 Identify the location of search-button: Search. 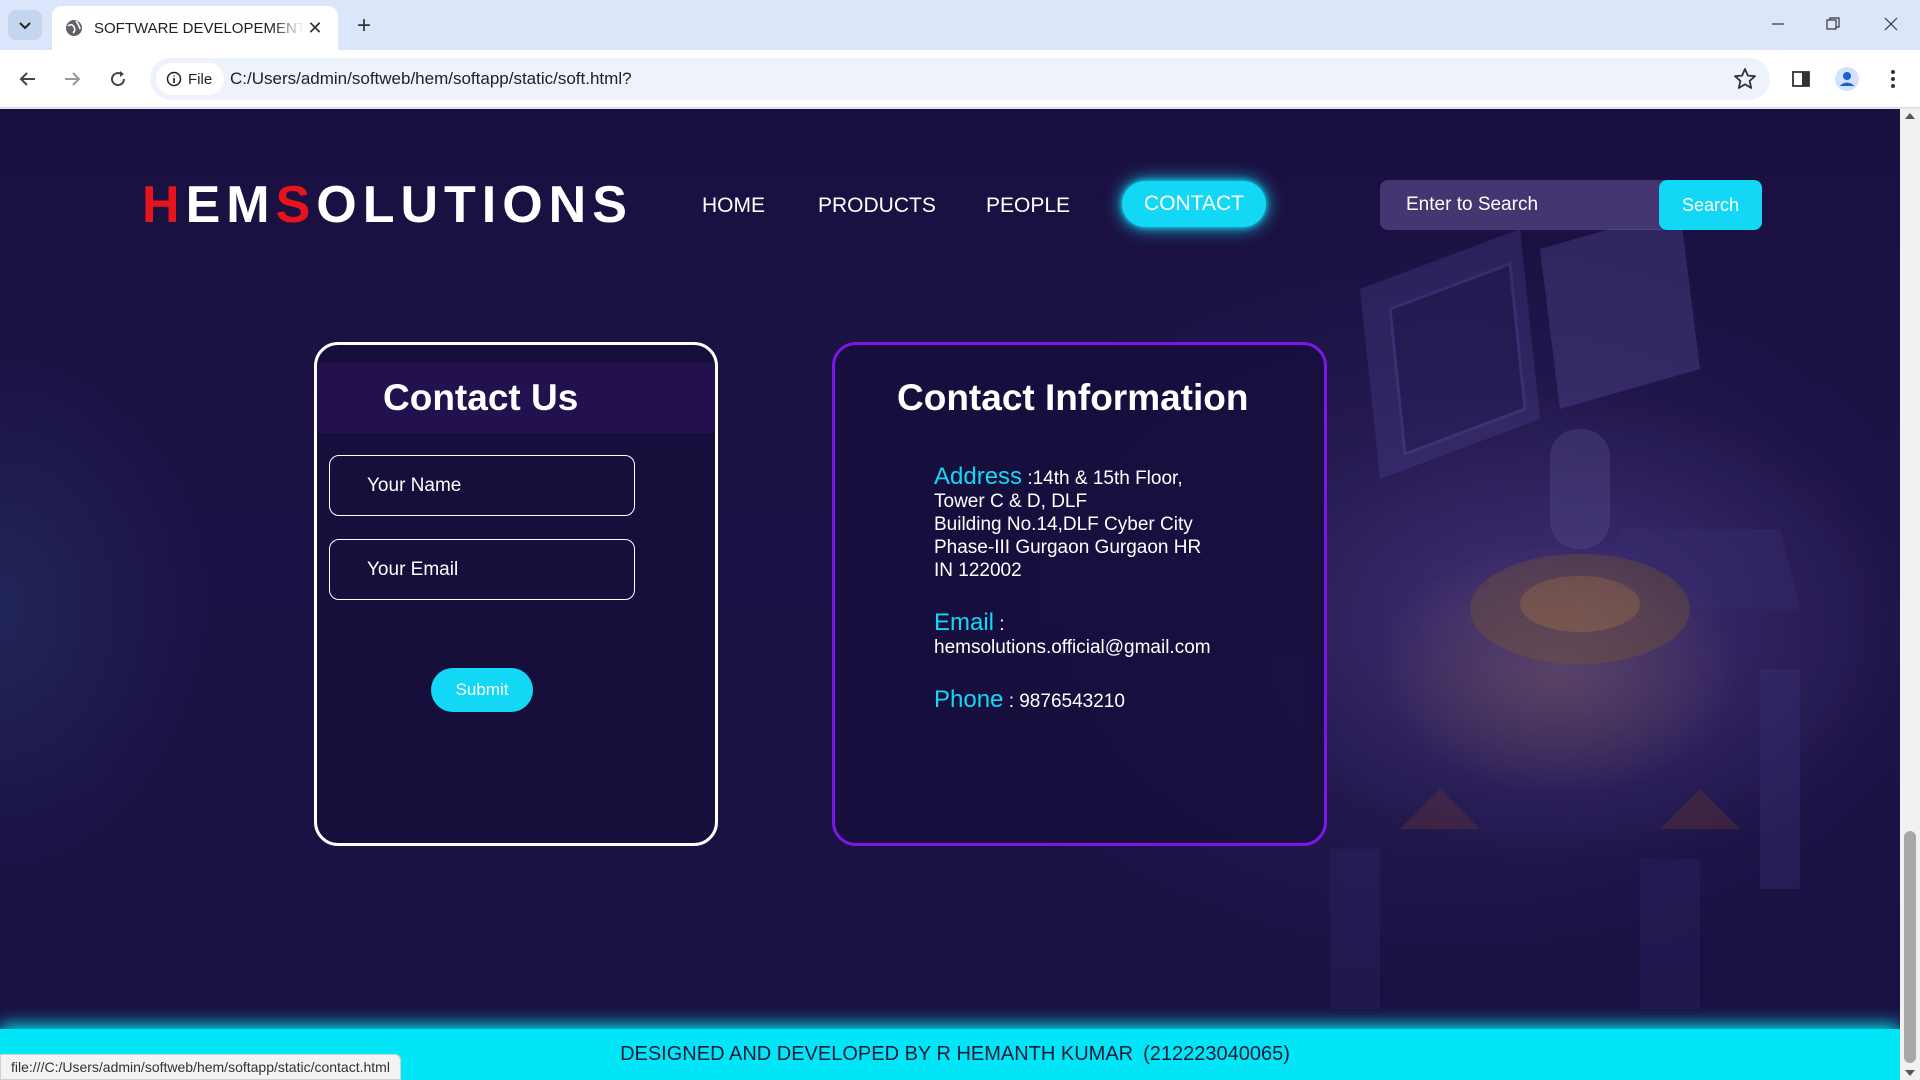
(1710, 205).